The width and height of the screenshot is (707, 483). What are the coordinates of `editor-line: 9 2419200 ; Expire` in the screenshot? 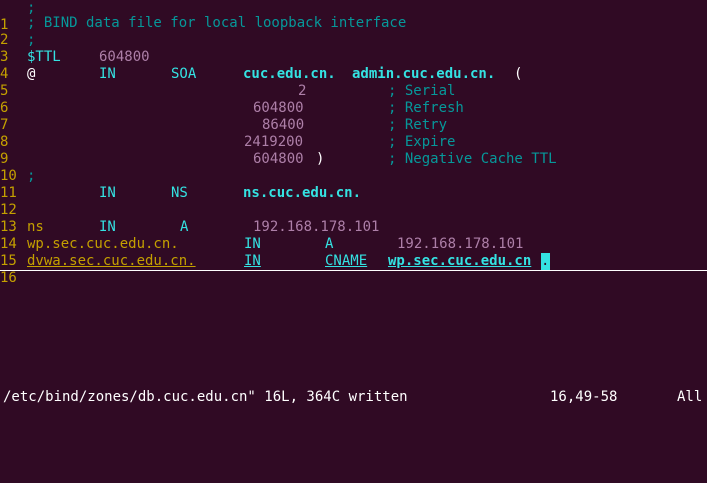 It's located at (227, 150).